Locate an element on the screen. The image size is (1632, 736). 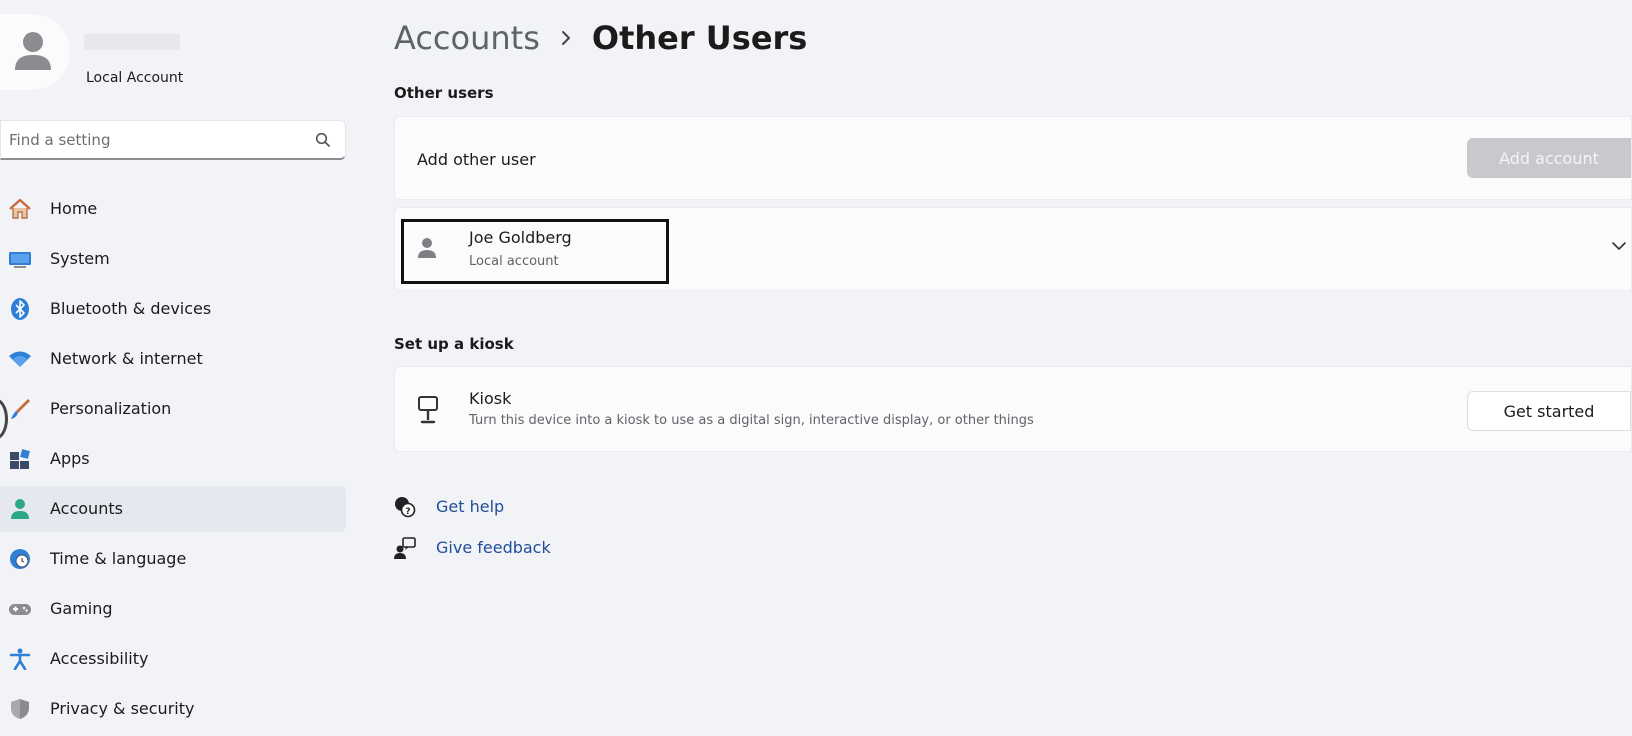
breadcrumb: Accounts Other Users is located at coordinates (600, 38).